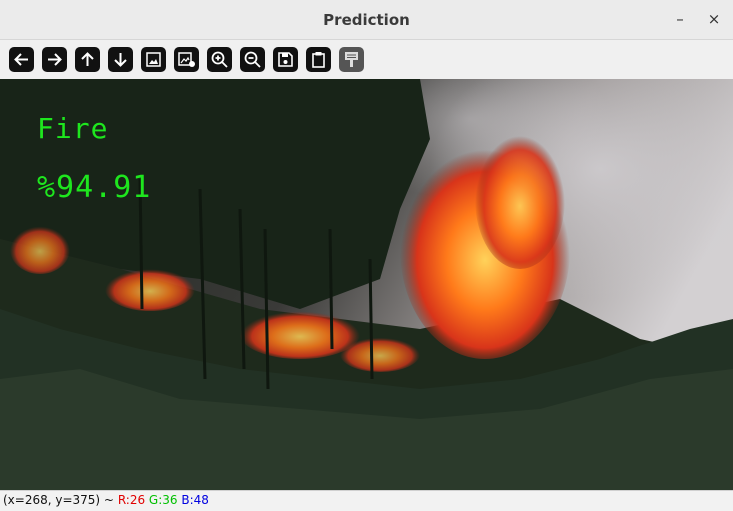  I want to click on zoom-in-icon, so click(219, 59).